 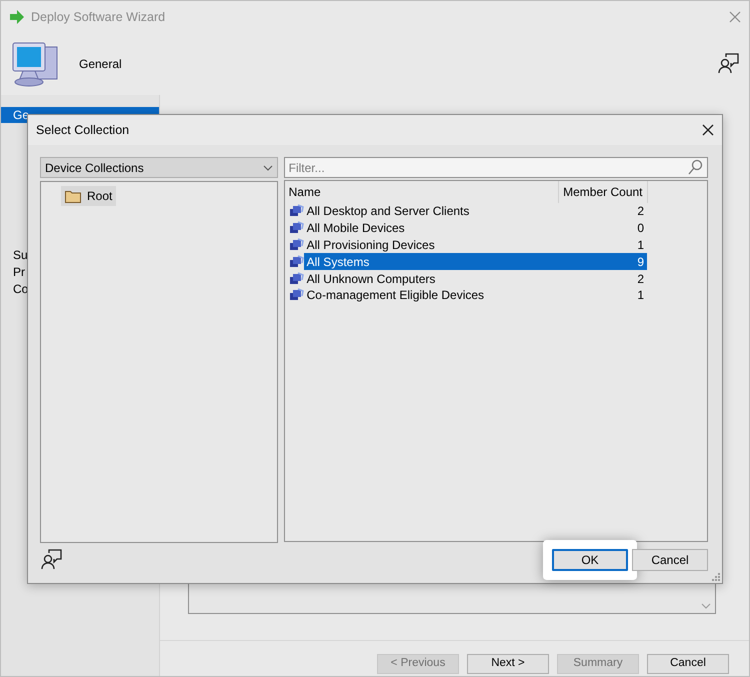 I want to click on collection-name: All Mobile Devices, so click(x=431, y=228).